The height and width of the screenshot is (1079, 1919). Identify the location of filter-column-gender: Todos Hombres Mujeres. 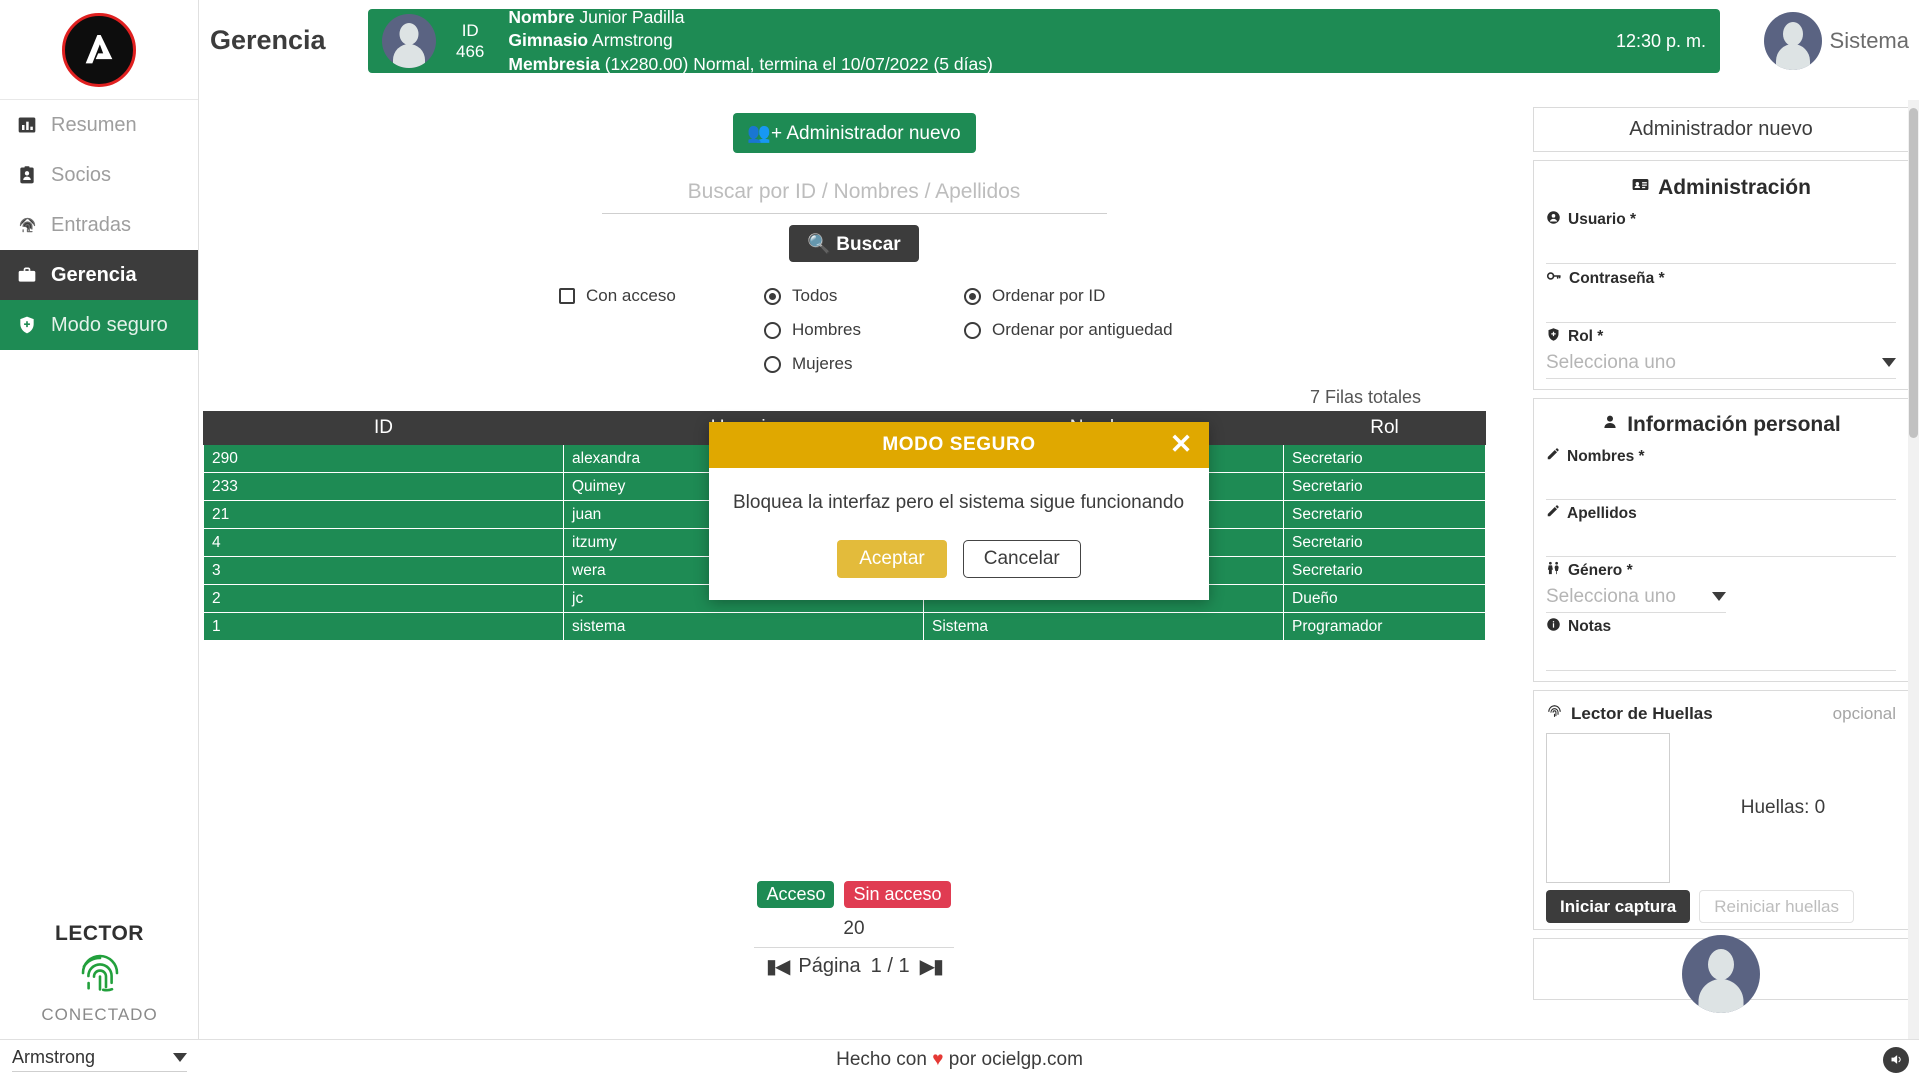
(864, 330).